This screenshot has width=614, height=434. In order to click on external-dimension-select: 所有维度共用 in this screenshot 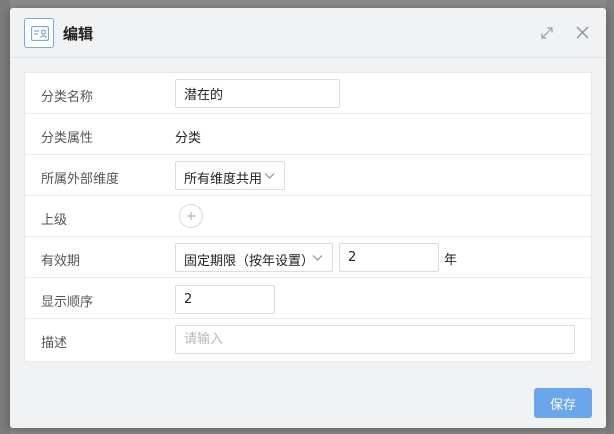, I will do `click(230, 175)`.